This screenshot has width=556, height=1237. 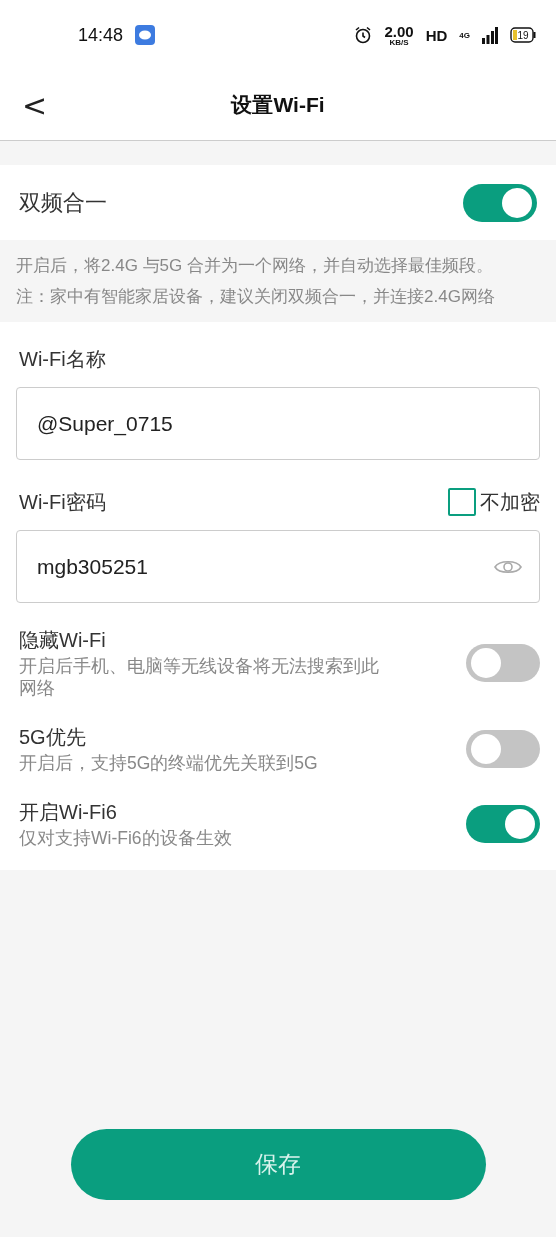 What do you see at coordinates (490, 35) in the screenshot?
I see `signal-icon` at bounding box center [490, 35].